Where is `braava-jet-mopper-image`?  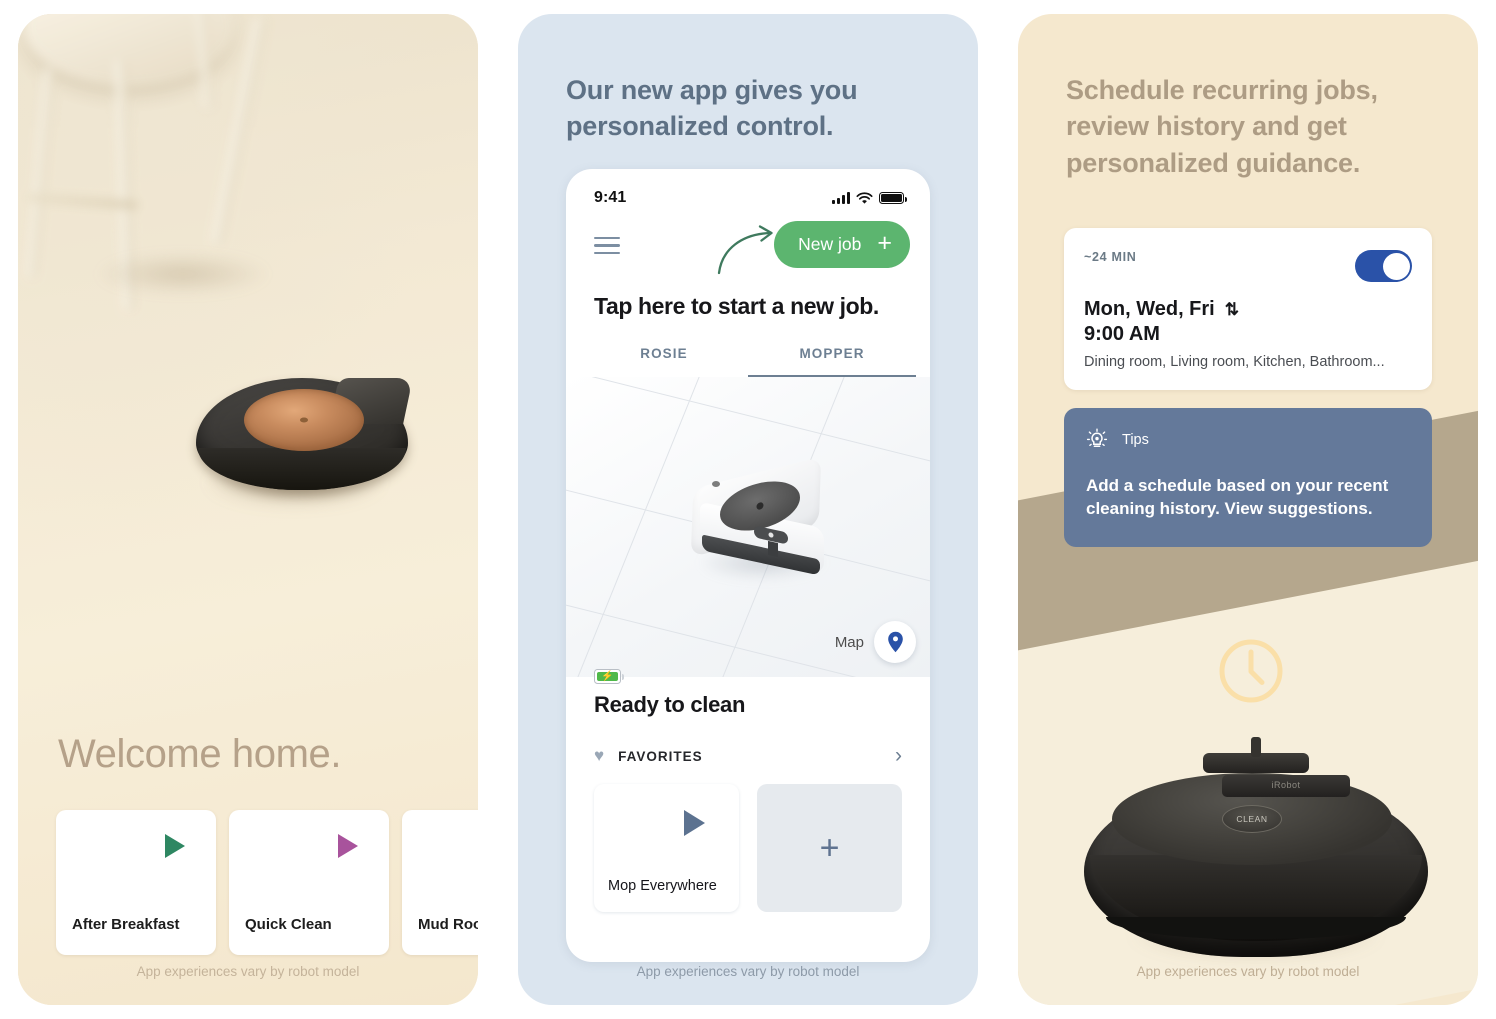
braava-jet-mopper-image is located at coordinates (762, 522).